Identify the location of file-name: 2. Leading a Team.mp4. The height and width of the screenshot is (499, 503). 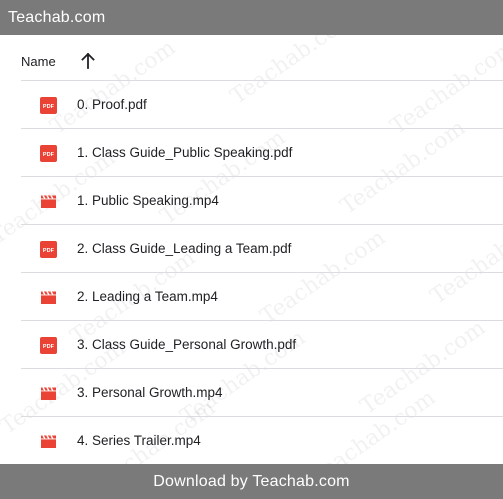
(147, 296).